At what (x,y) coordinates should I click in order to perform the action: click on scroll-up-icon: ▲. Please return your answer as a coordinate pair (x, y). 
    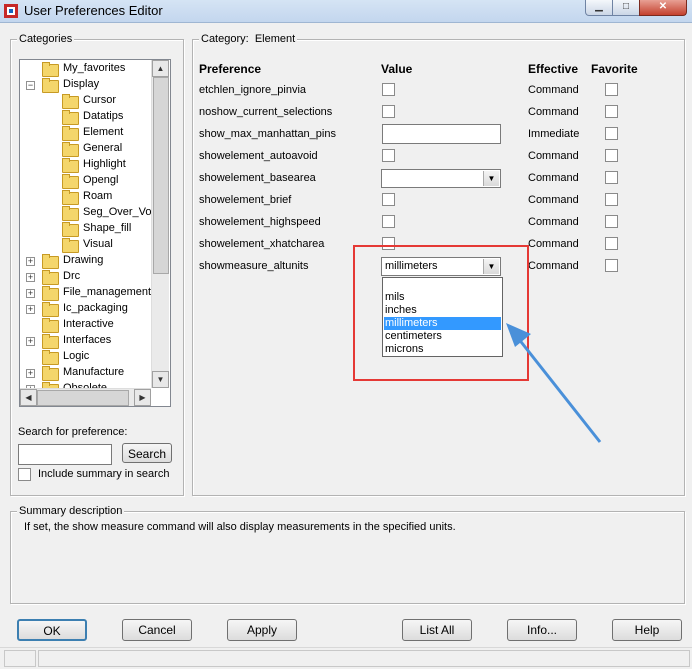
    Looking at the image, I should click on (160, 68).